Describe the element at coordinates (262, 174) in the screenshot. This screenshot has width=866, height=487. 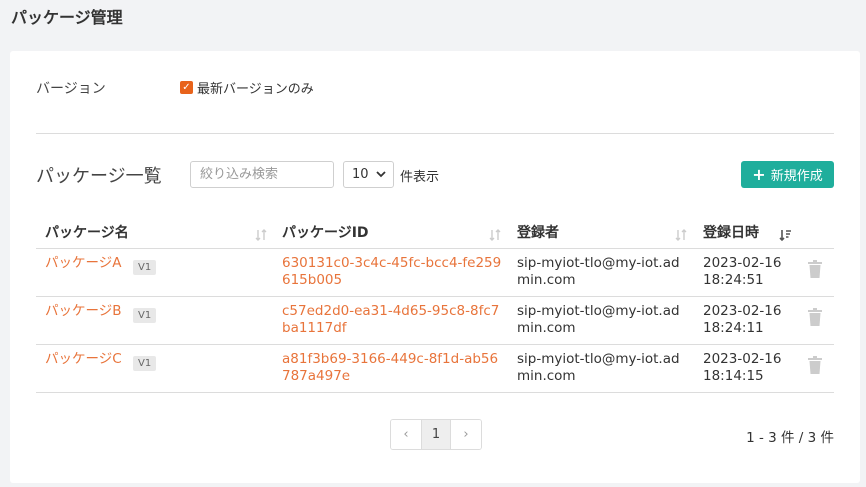
I see `search-input` at that location.